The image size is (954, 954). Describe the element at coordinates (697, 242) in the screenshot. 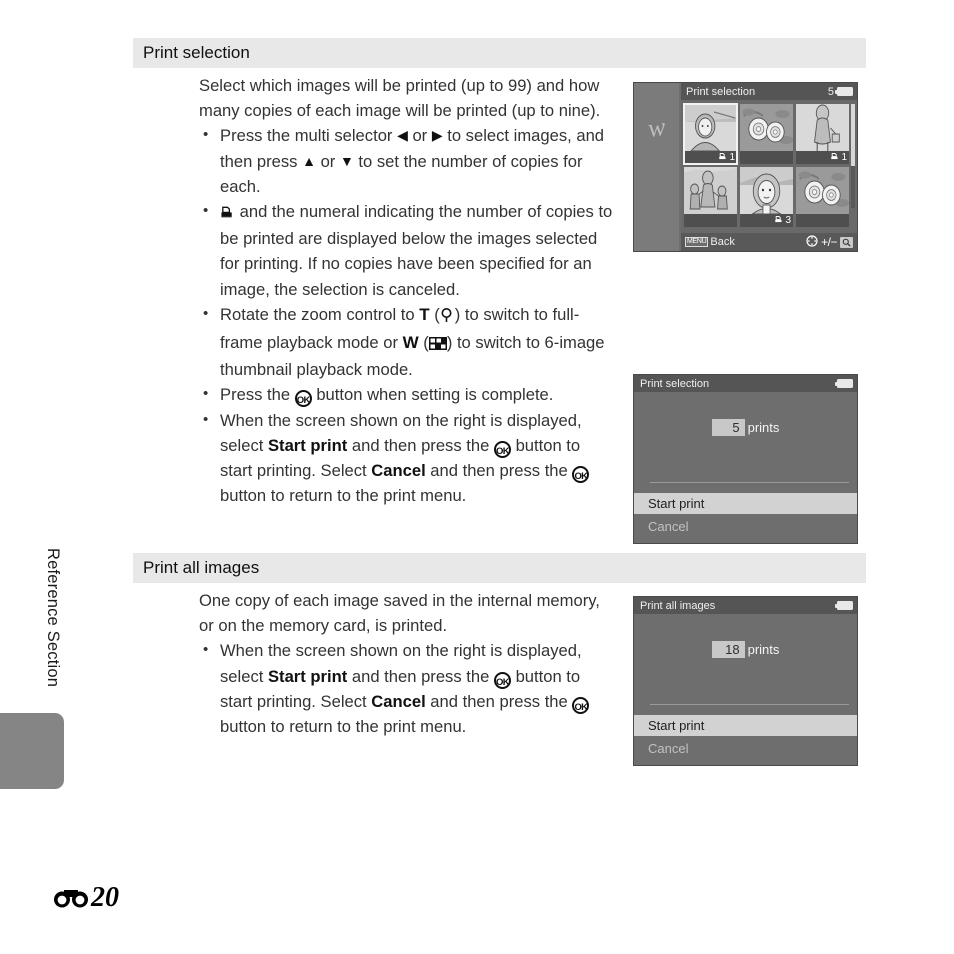

I see `menu-chip-icon: MENU` at that location.